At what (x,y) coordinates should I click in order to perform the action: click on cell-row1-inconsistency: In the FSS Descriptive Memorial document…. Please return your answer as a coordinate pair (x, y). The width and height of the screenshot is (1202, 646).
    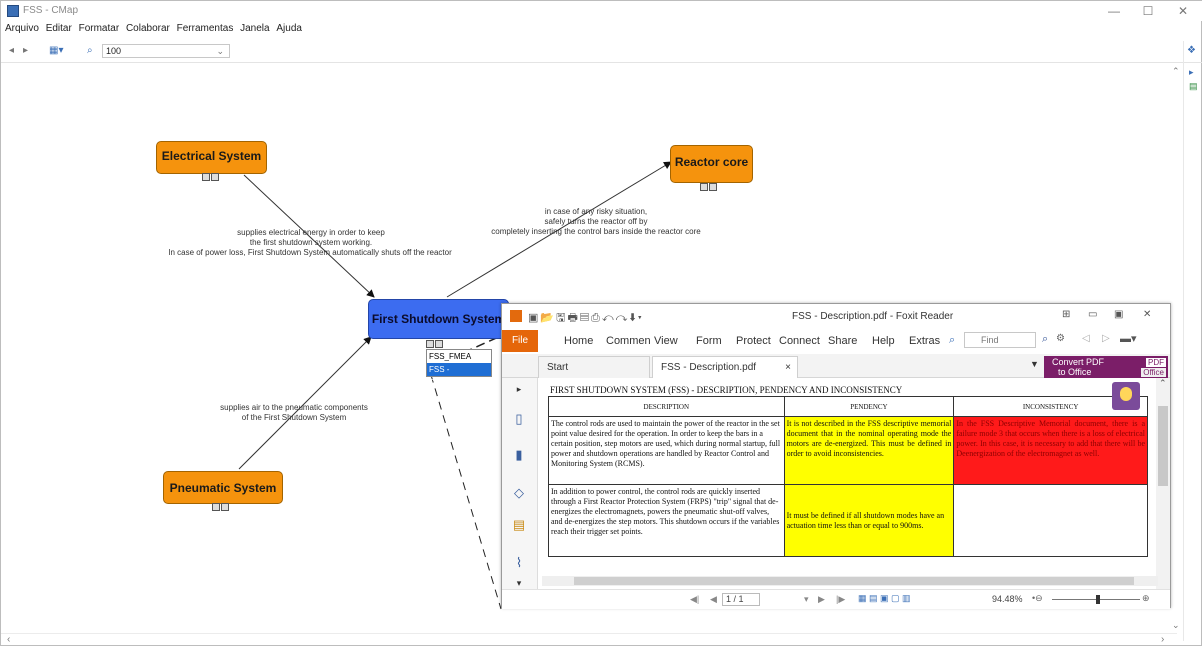
    Looking at the image, I should click on (1050, 450).